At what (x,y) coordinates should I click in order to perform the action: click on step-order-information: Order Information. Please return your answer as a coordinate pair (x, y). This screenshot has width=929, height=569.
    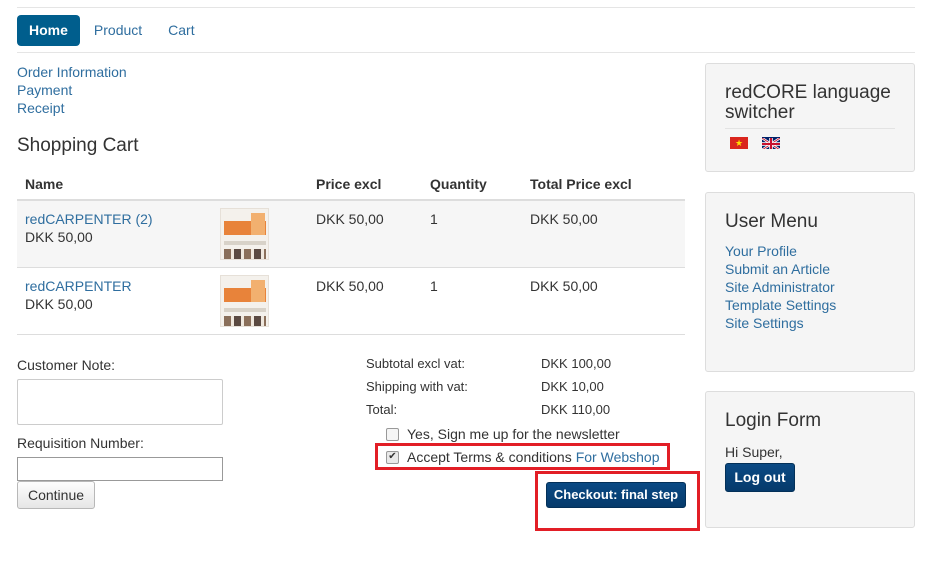
    Looking at the image, I should click on (72, 72).